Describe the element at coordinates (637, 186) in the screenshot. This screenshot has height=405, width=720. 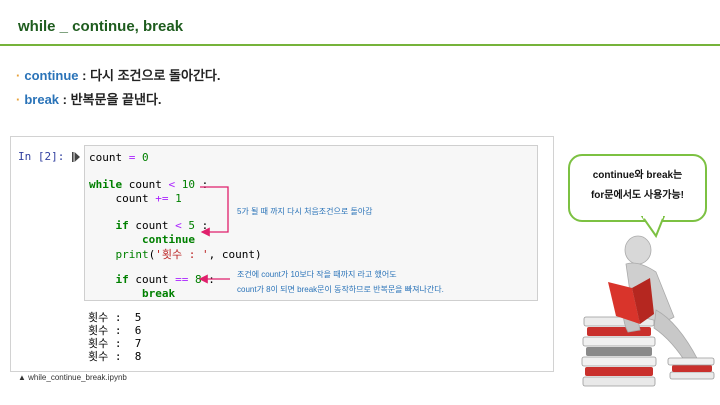
I see `speech-bubble-text: continue와 break는 for문에서도 사용가능!` at that location.